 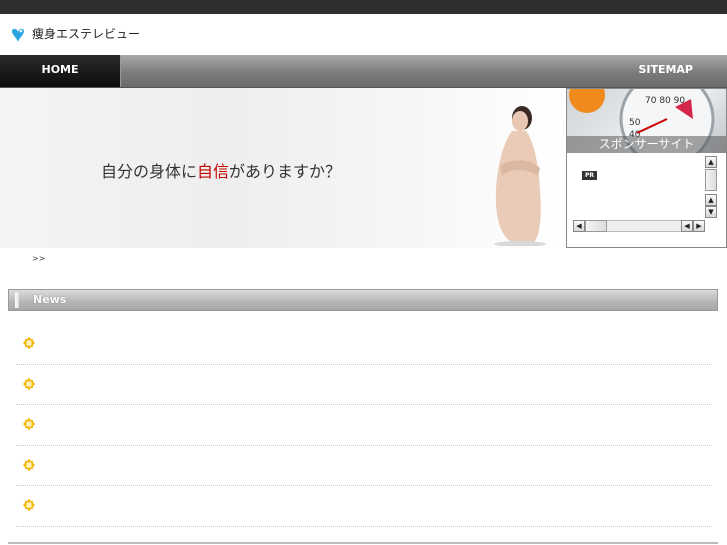 I want to click on sponsor-title: スポンサーサイト, so click(x=646, y=144).